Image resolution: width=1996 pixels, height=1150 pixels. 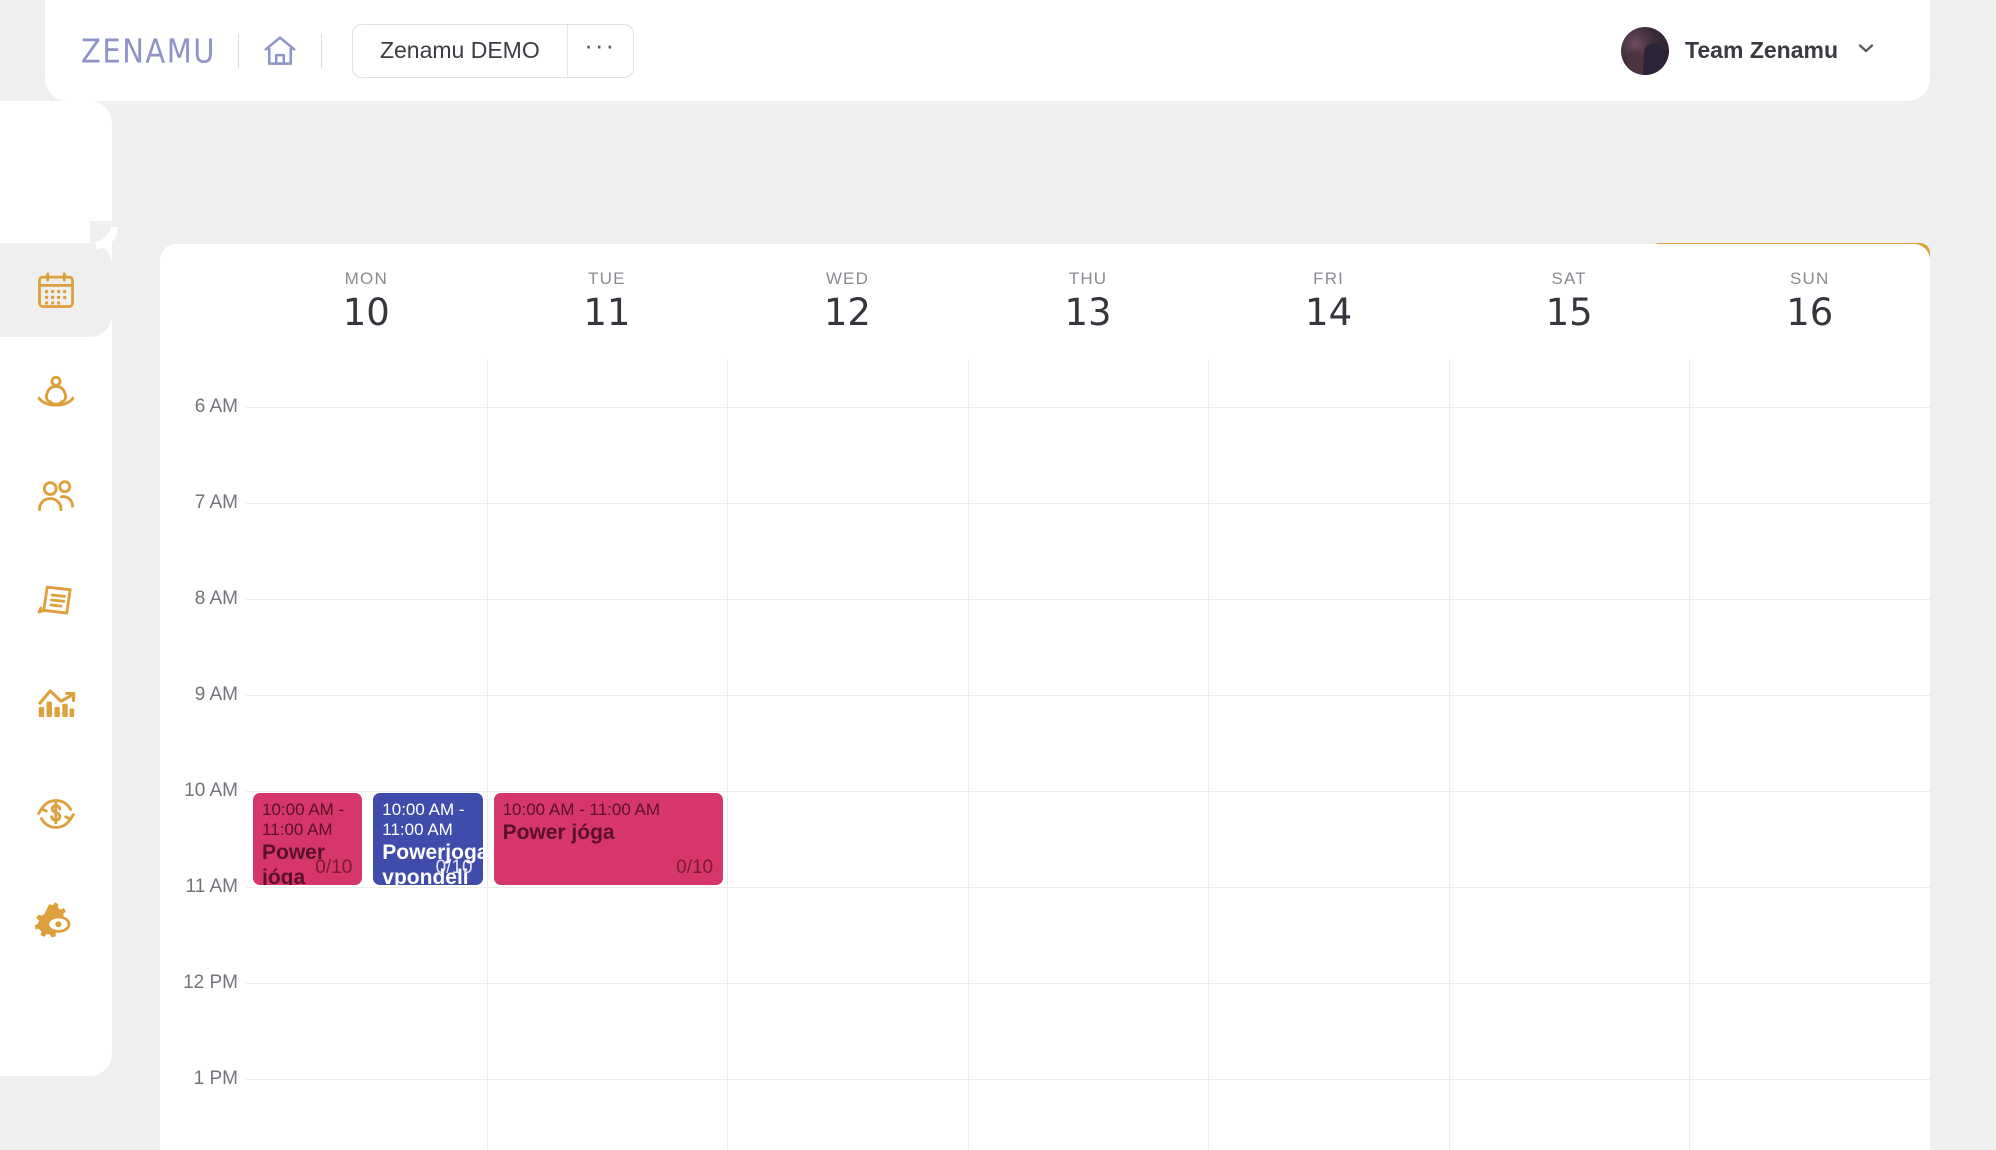 I want to click on day-header-wed: WED 12, so click(x=847, y=301).